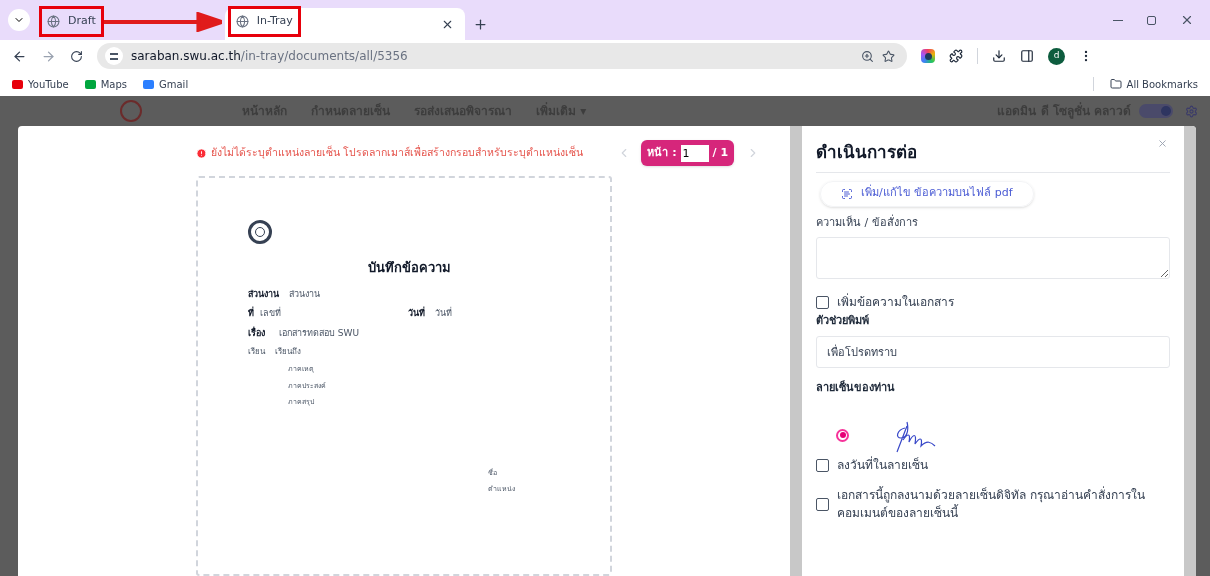 This screenshot has height=576, width=1210. I want to click on text-scan-icon, so click(847, 193).